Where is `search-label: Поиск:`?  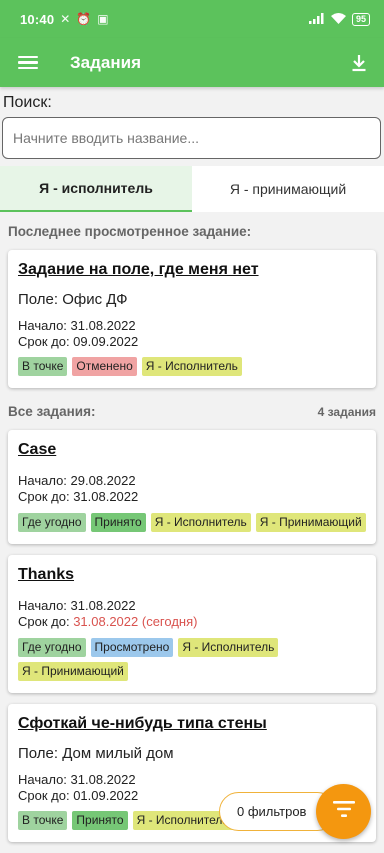
search-label: Поиск: is located at coordinates (27, 102).